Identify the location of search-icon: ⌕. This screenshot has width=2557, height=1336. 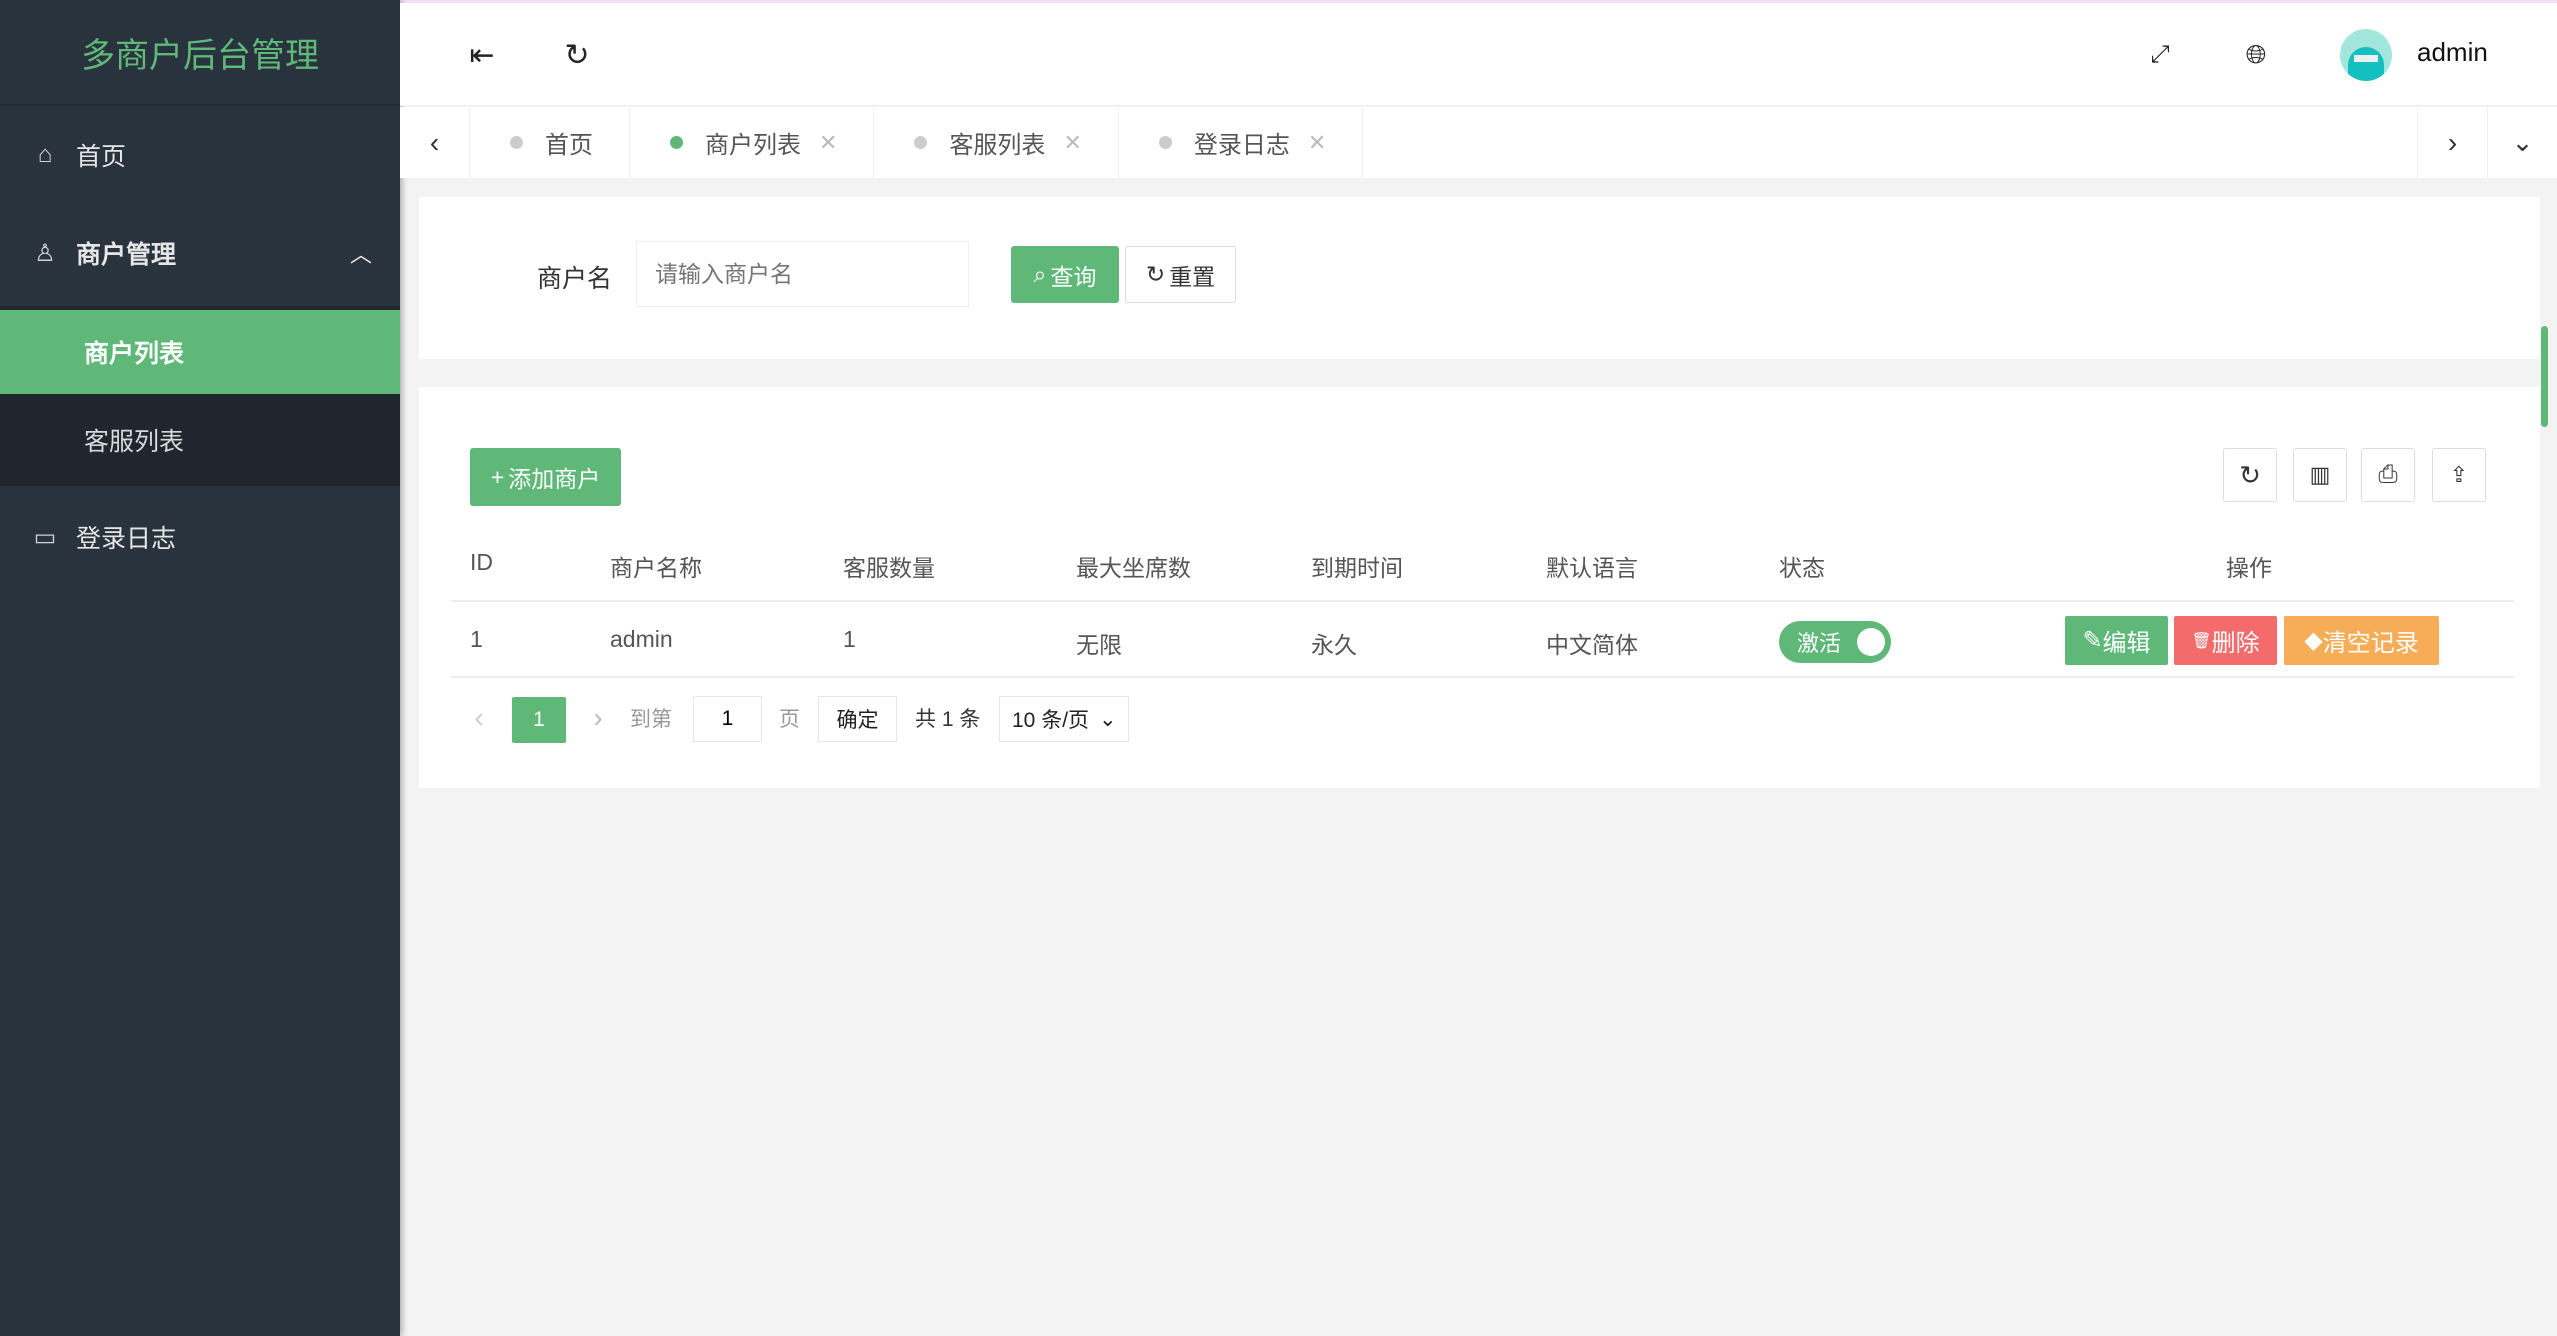
(1040, 274).